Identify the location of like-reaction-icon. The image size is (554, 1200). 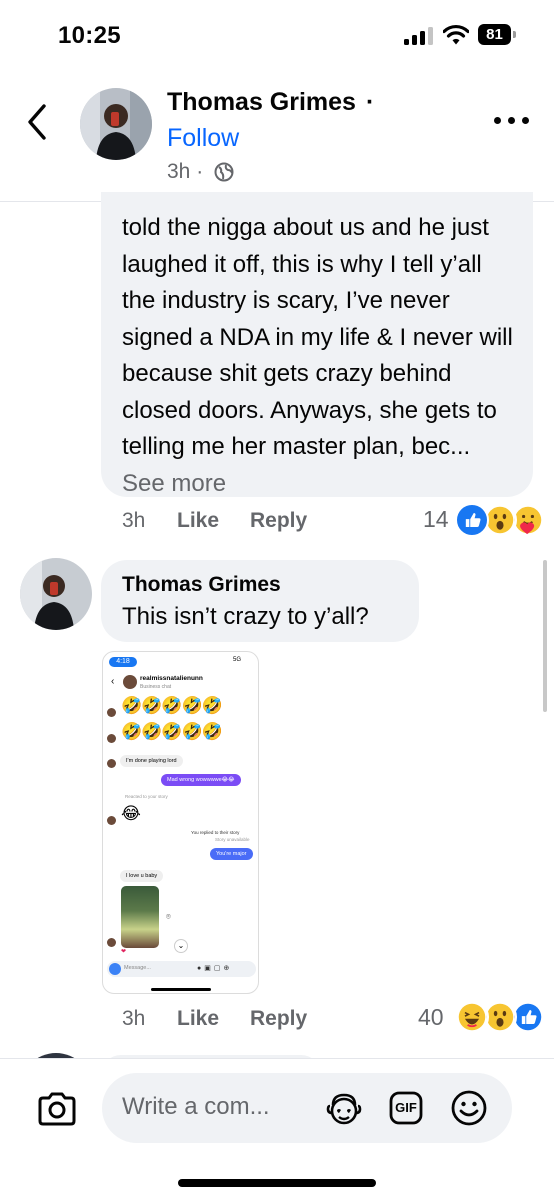
(472, 520).